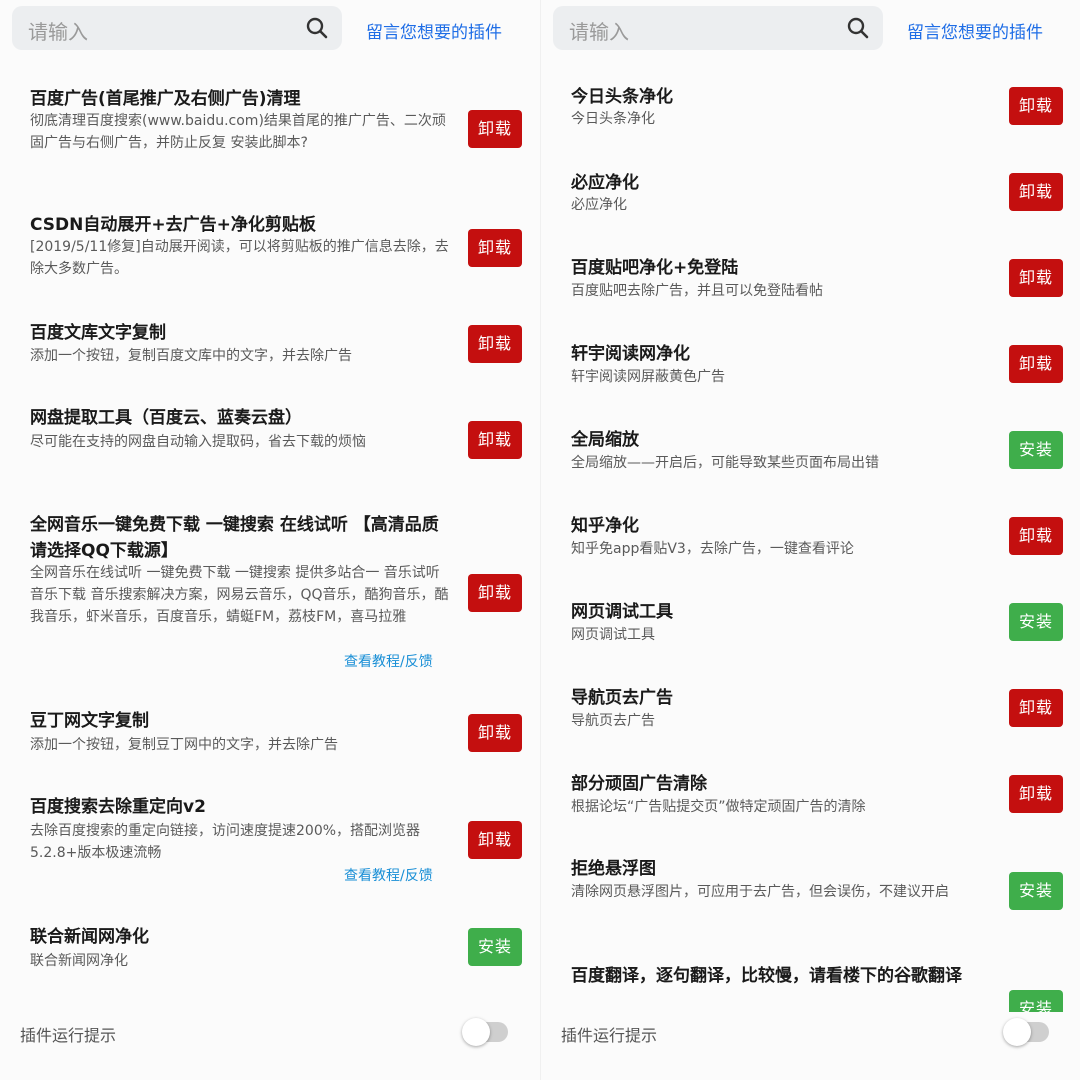  Describe the element at coordinates (712, 549) in the screenshot. I see `plugin-description: 知乎免app看贴V3，去除广告，一键查看评论` at that location.